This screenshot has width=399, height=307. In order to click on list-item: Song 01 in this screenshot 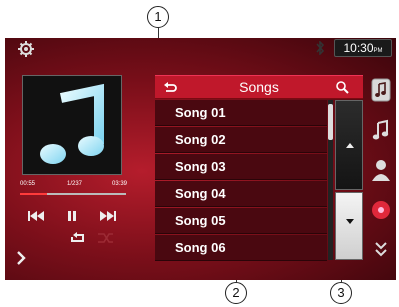, I will do `click(241, 113)`.